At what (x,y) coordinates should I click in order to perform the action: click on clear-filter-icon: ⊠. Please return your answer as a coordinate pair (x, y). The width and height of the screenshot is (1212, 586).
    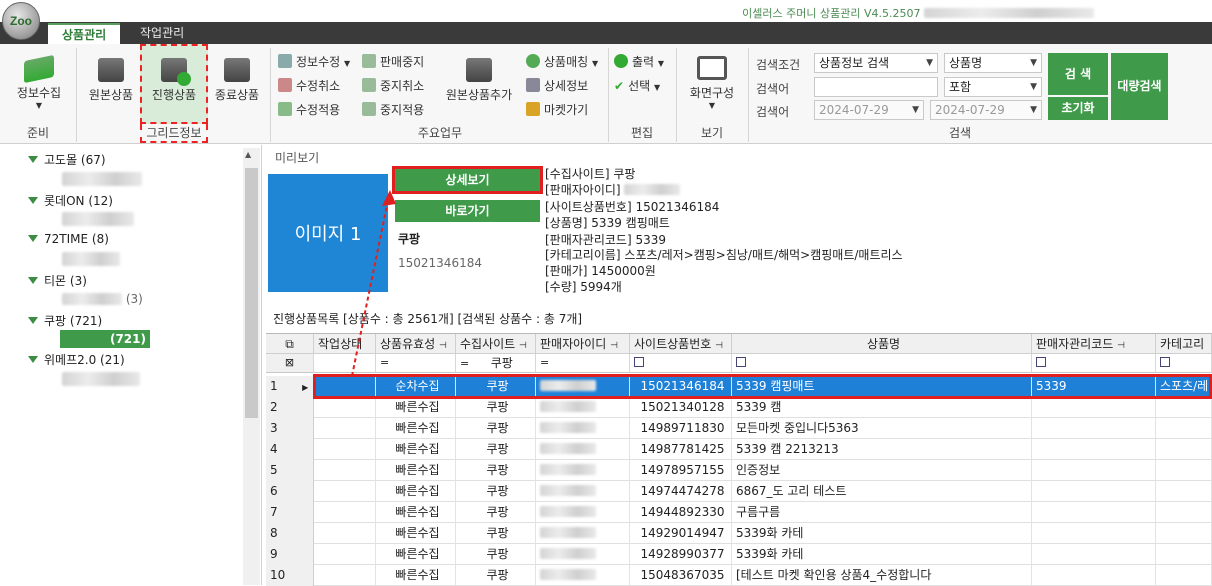
    Looking at the image, I should click on (290, 363).